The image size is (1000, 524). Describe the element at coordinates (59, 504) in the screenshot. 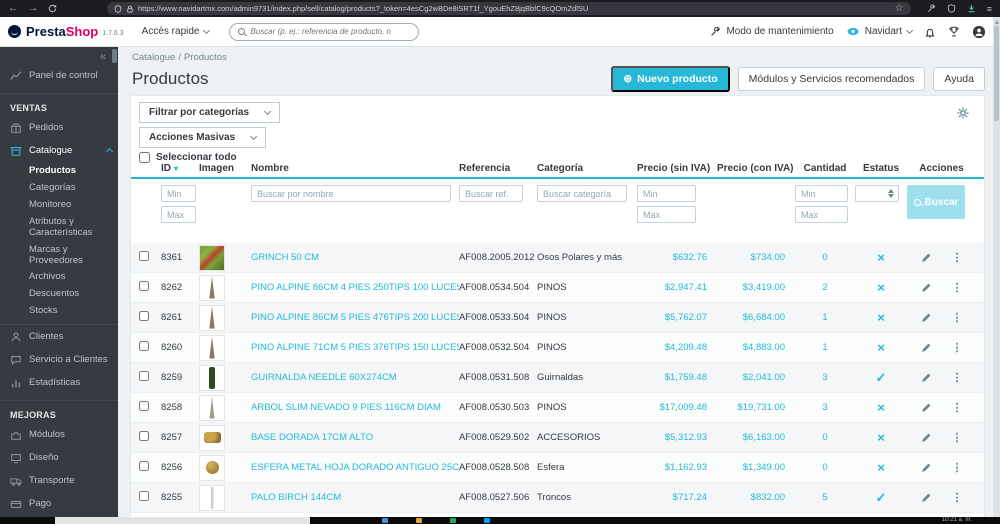

I see `sidebar-item-pago: Pago` at that location.